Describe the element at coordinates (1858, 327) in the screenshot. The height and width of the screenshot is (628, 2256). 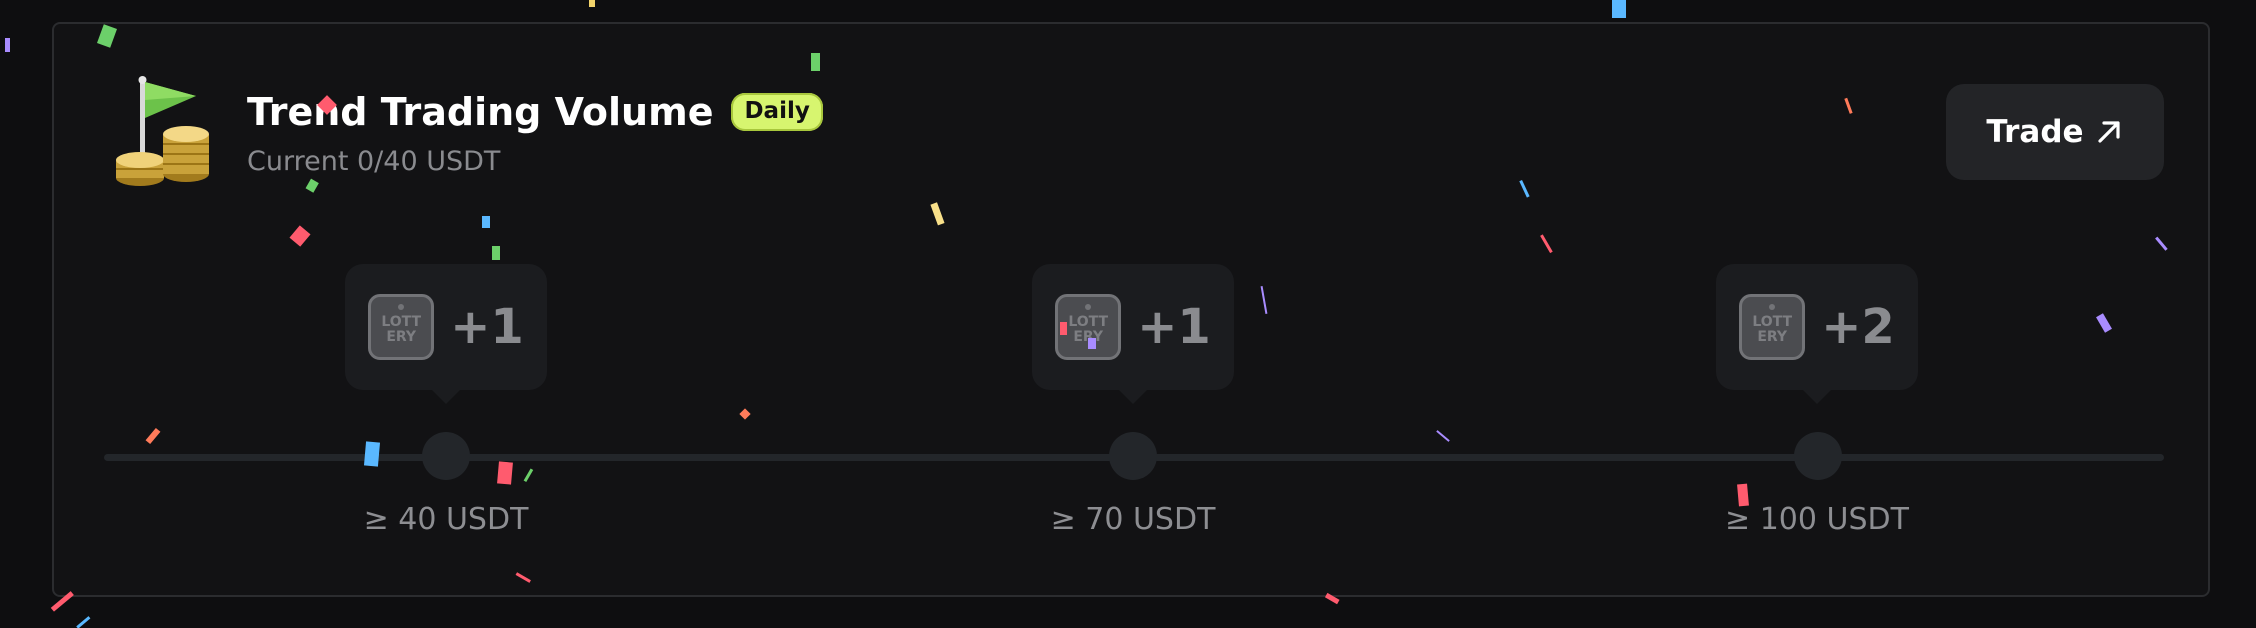
I see `reward-count: +2` at that location.